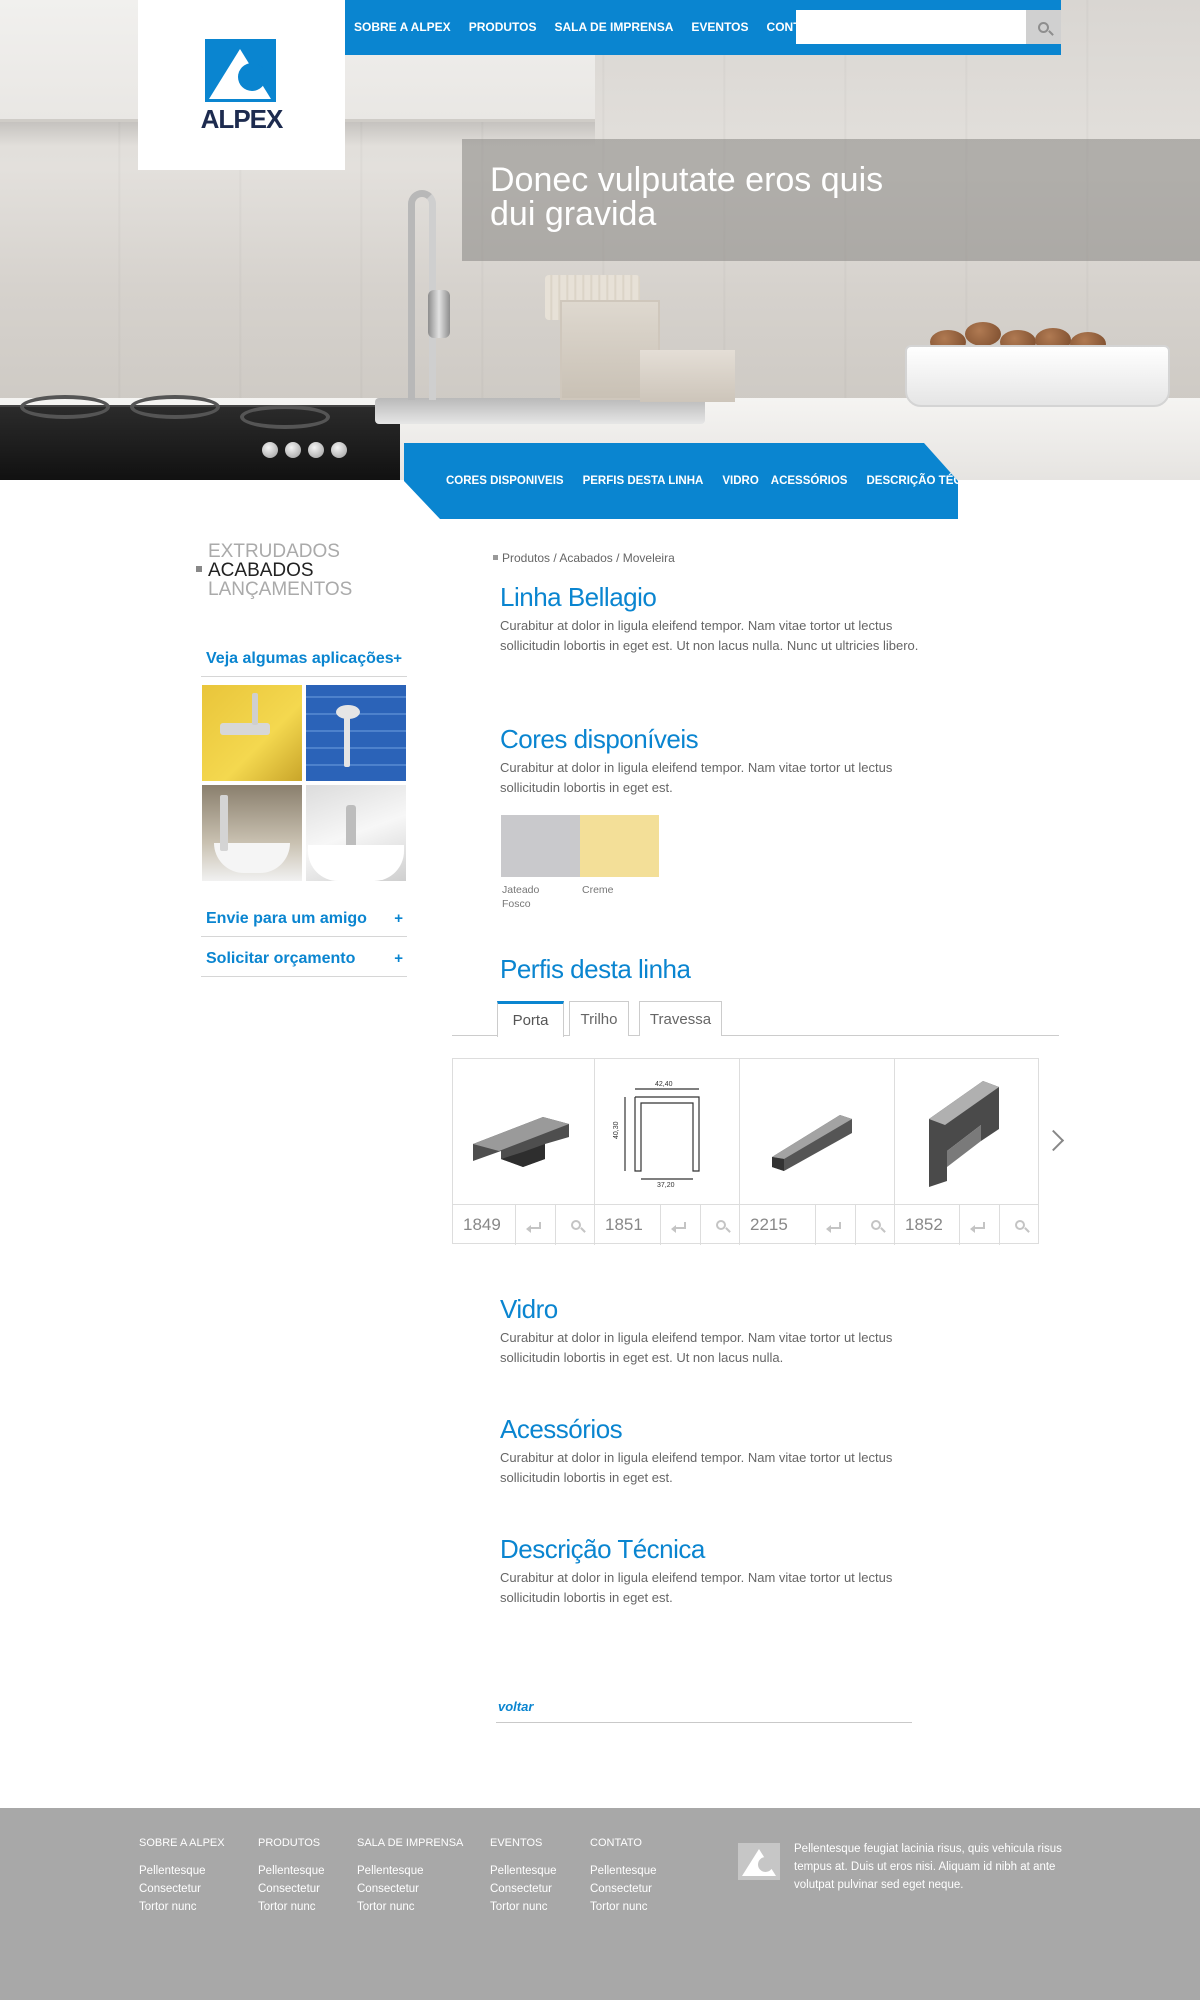  Describe the element at coordinates (616, 1130) in the screenshot. I see `dimension-label: 40,30` at that location.